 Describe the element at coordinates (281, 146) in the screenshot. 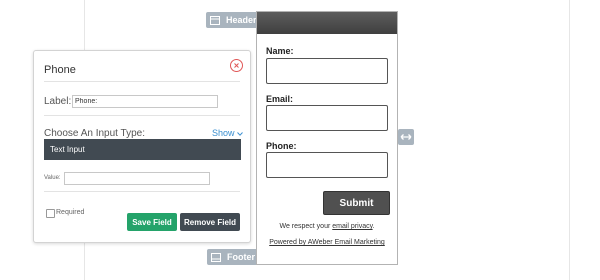

I see `form-field-label-phone: Phone:` at that location.